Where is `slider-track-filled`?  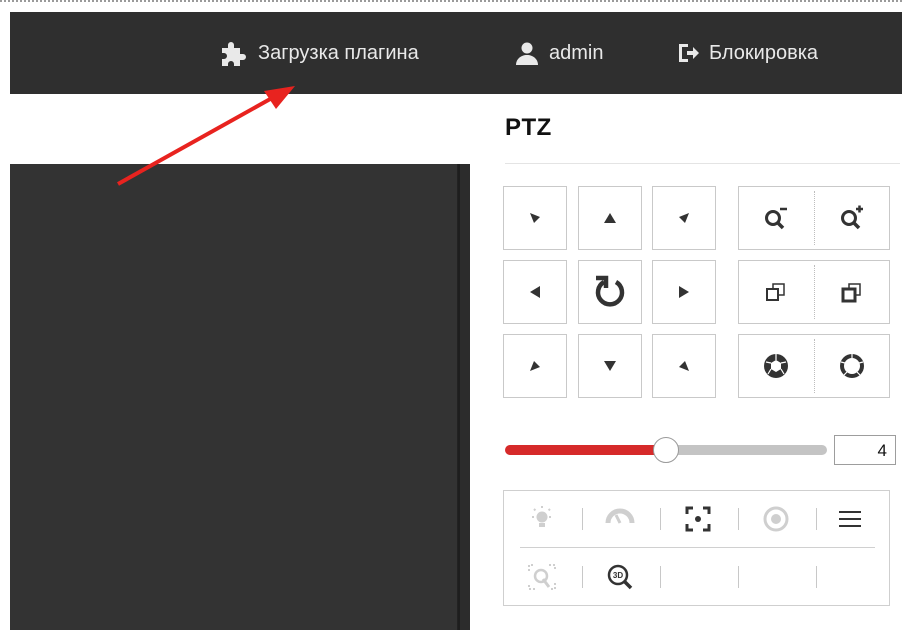
slider-track-filled is located at coordinates (585, 450).